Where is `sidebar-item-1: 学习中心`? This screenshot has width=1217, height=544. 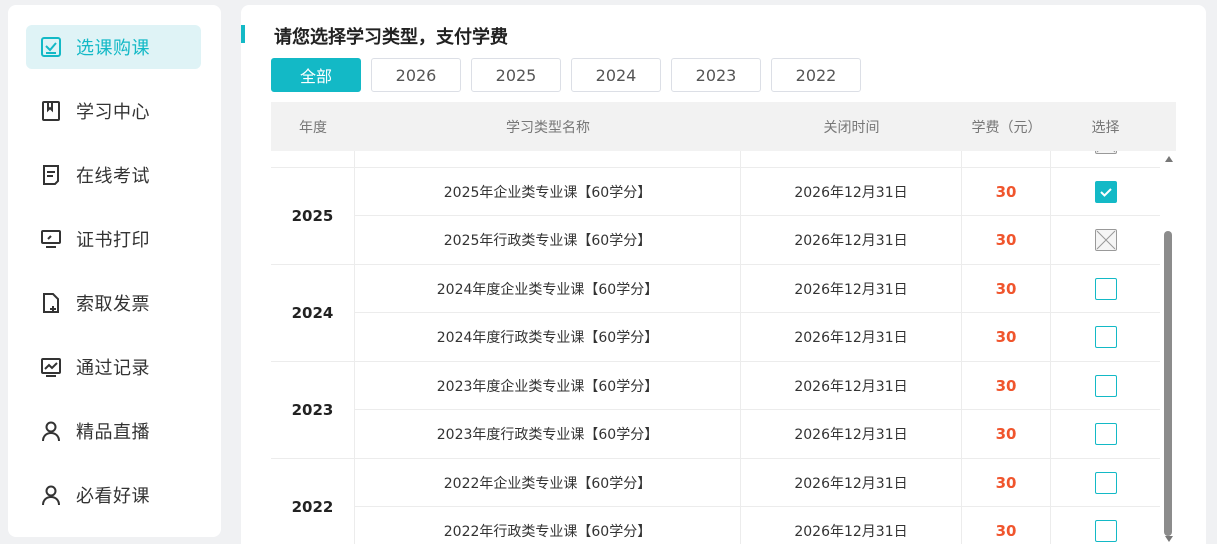
sidebar-item-1: 学习中心 is located at coordinates (113, 111).